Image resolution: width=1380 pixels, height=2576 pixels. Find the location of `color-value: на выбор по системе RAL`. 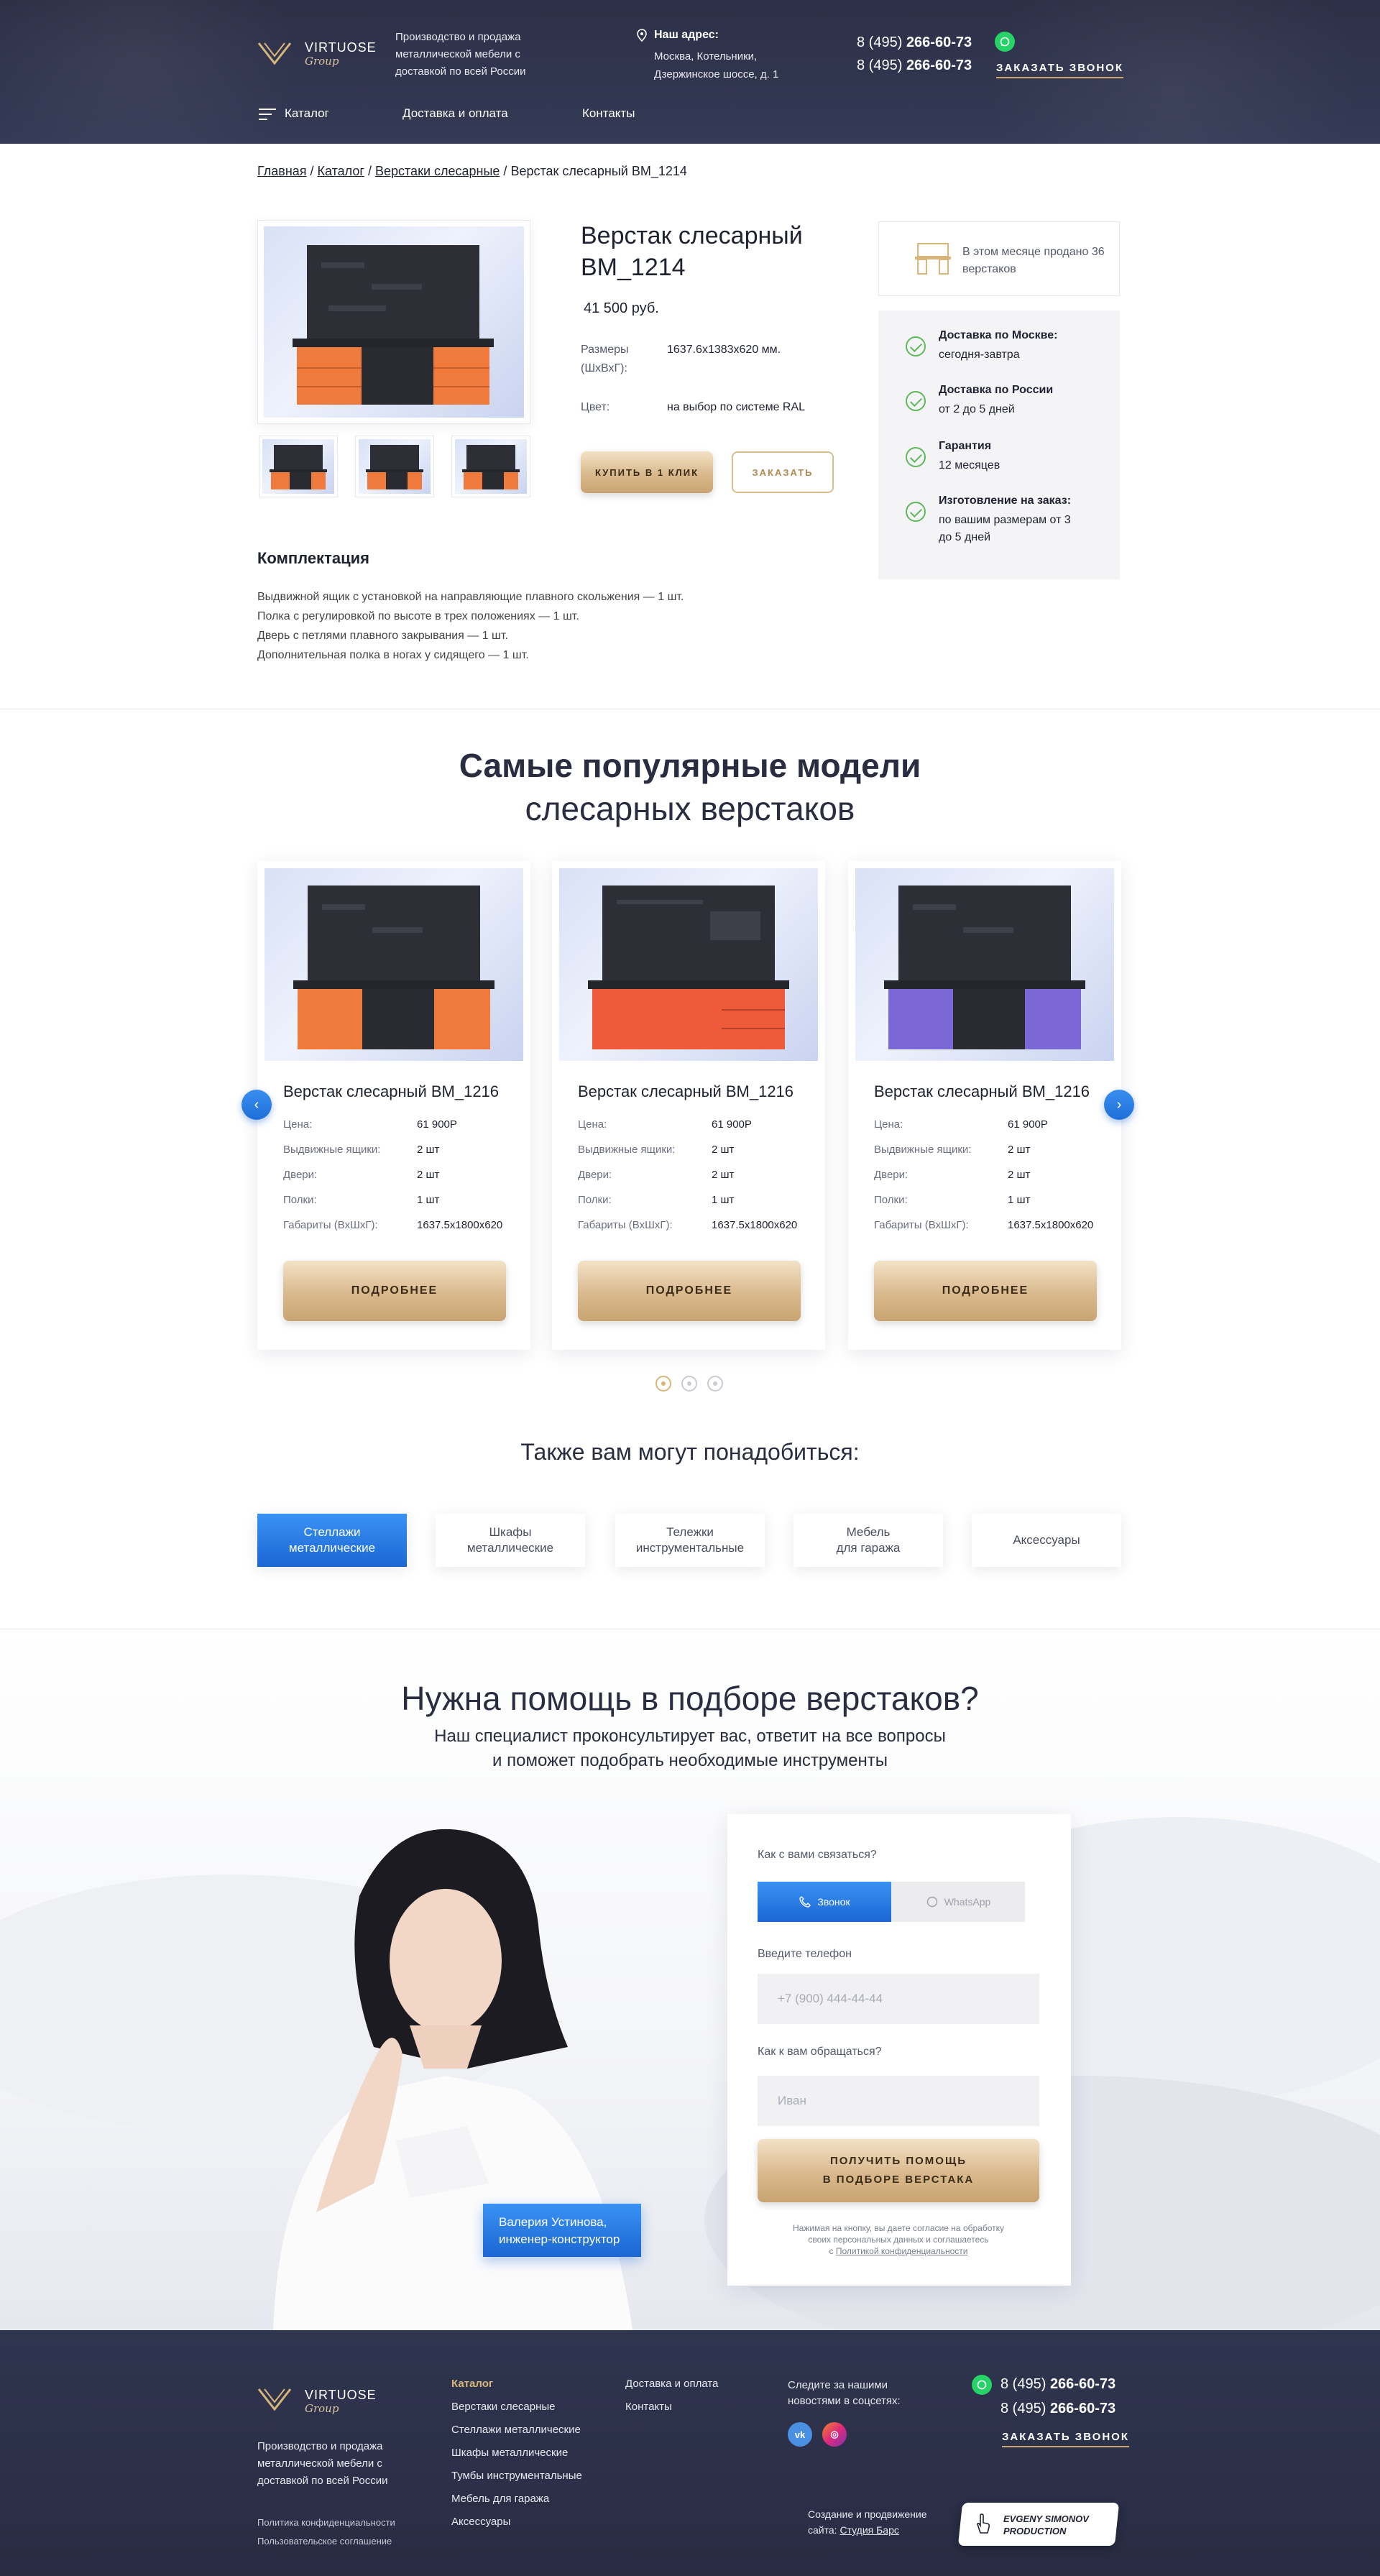

color-value: на выбор по системе RAL is located at coordinates (736, 407).